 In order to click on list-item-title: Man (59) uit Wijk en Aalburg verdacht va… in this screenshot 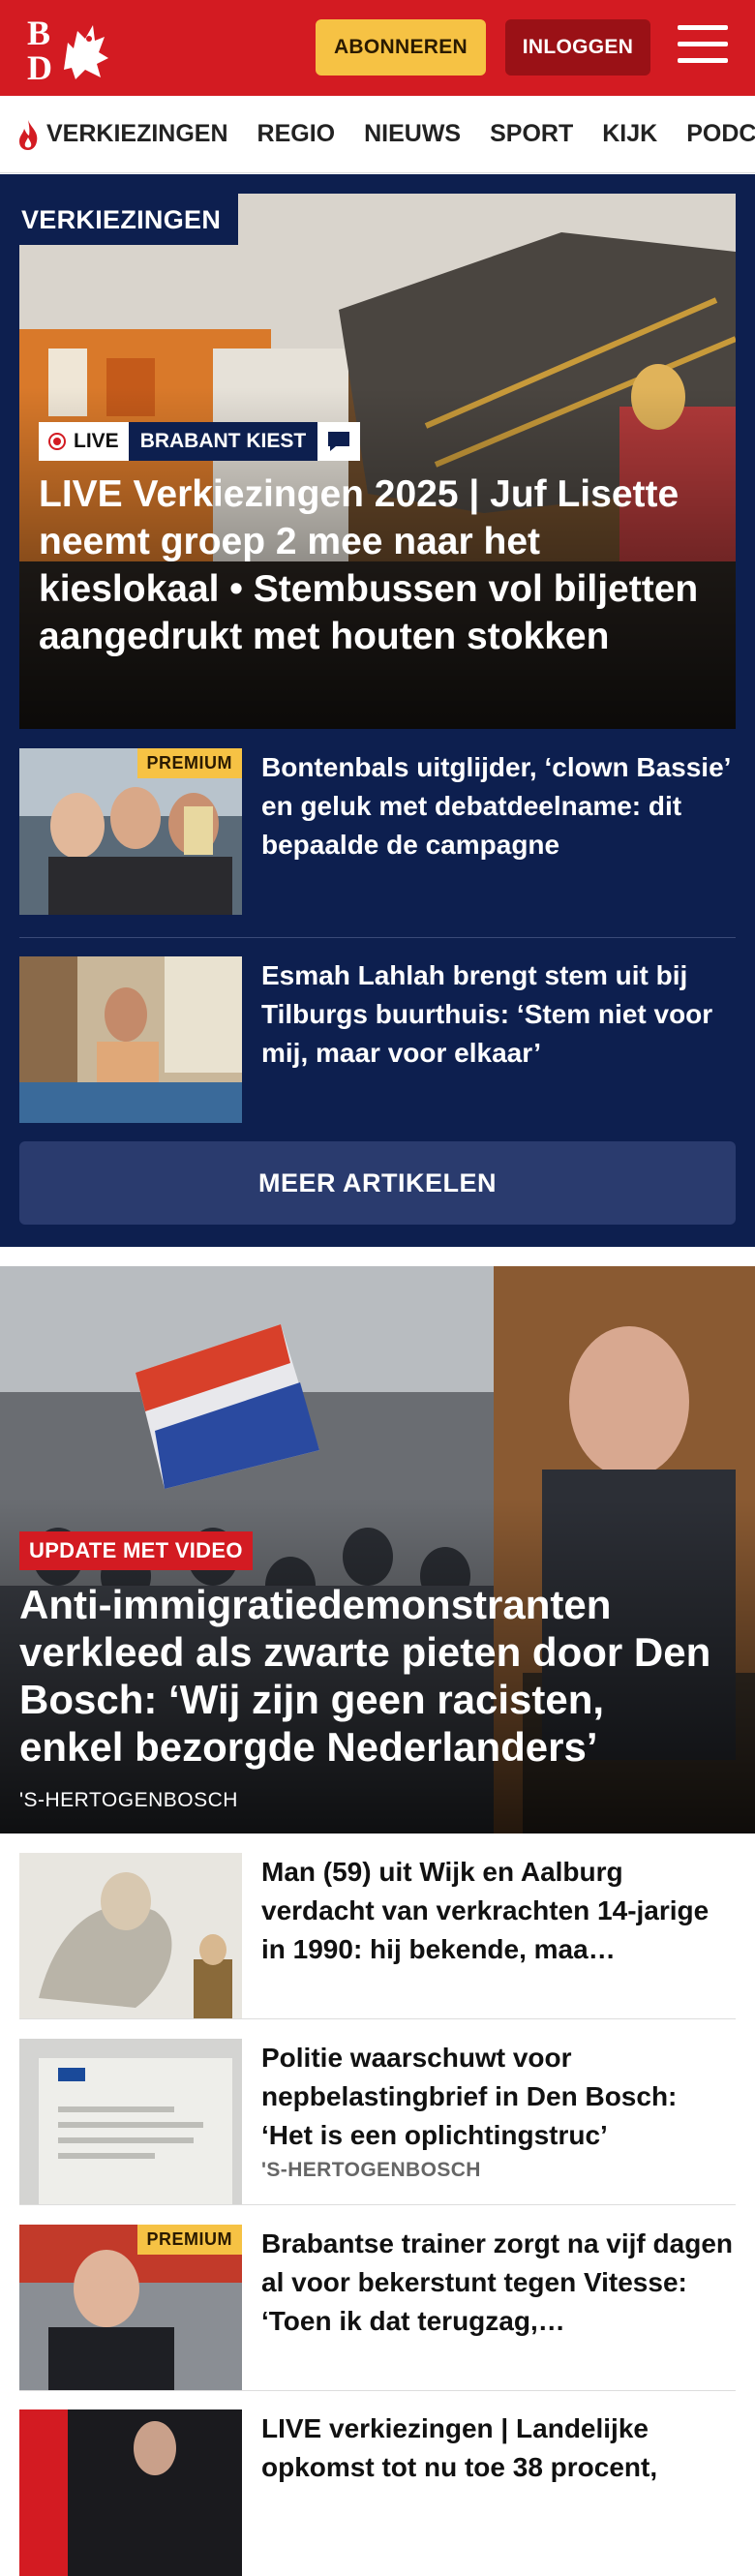, I will do `click(485, 1910)`.